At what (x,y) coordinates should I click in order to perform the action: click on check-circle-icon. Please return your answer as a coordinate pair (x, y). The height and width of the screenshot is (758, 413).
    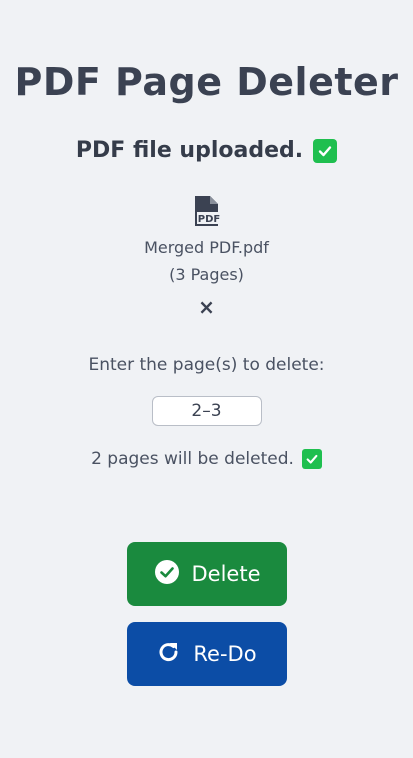
    Looking at the image, I should click on (167, 574).